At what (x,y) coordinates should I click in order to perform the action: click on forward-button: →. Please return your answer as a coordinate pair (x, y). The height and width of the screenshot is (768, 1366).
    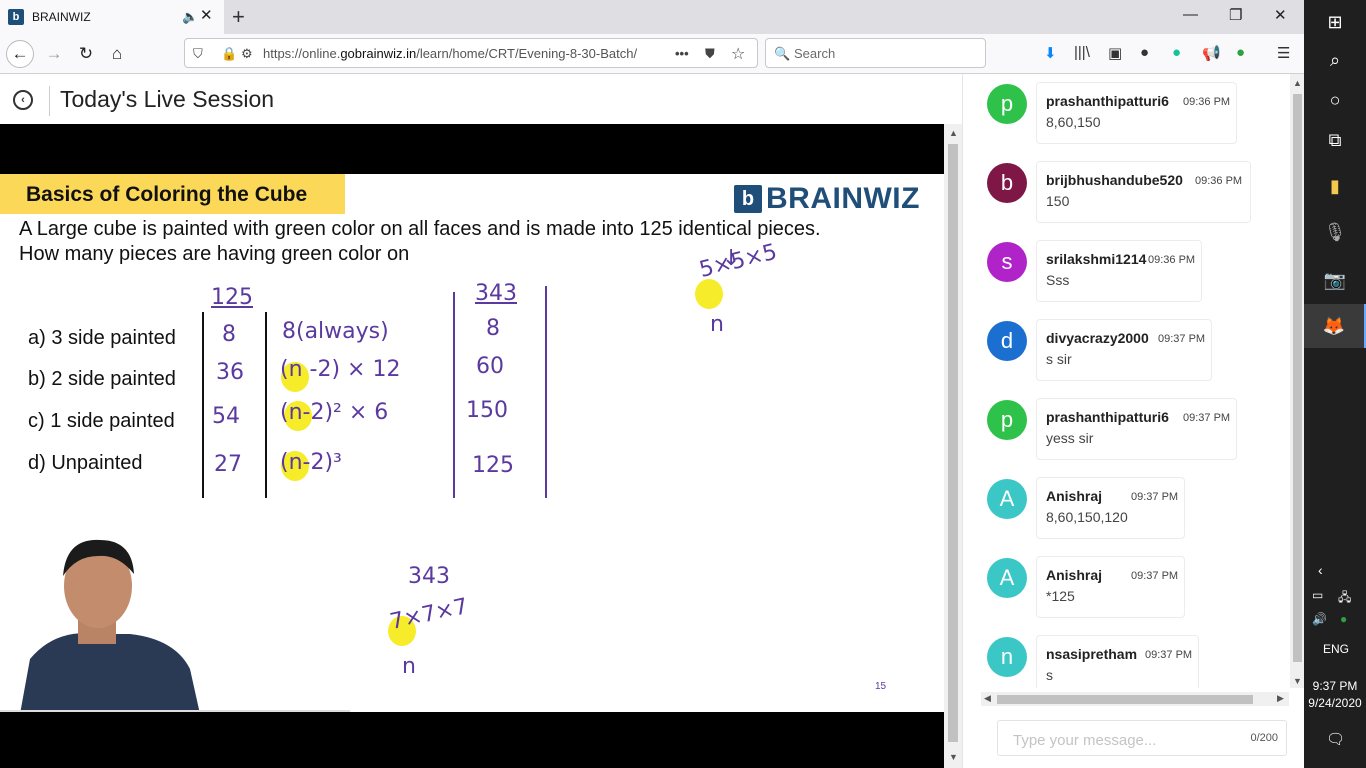
    Looking at the image, I should click on (54, 54).